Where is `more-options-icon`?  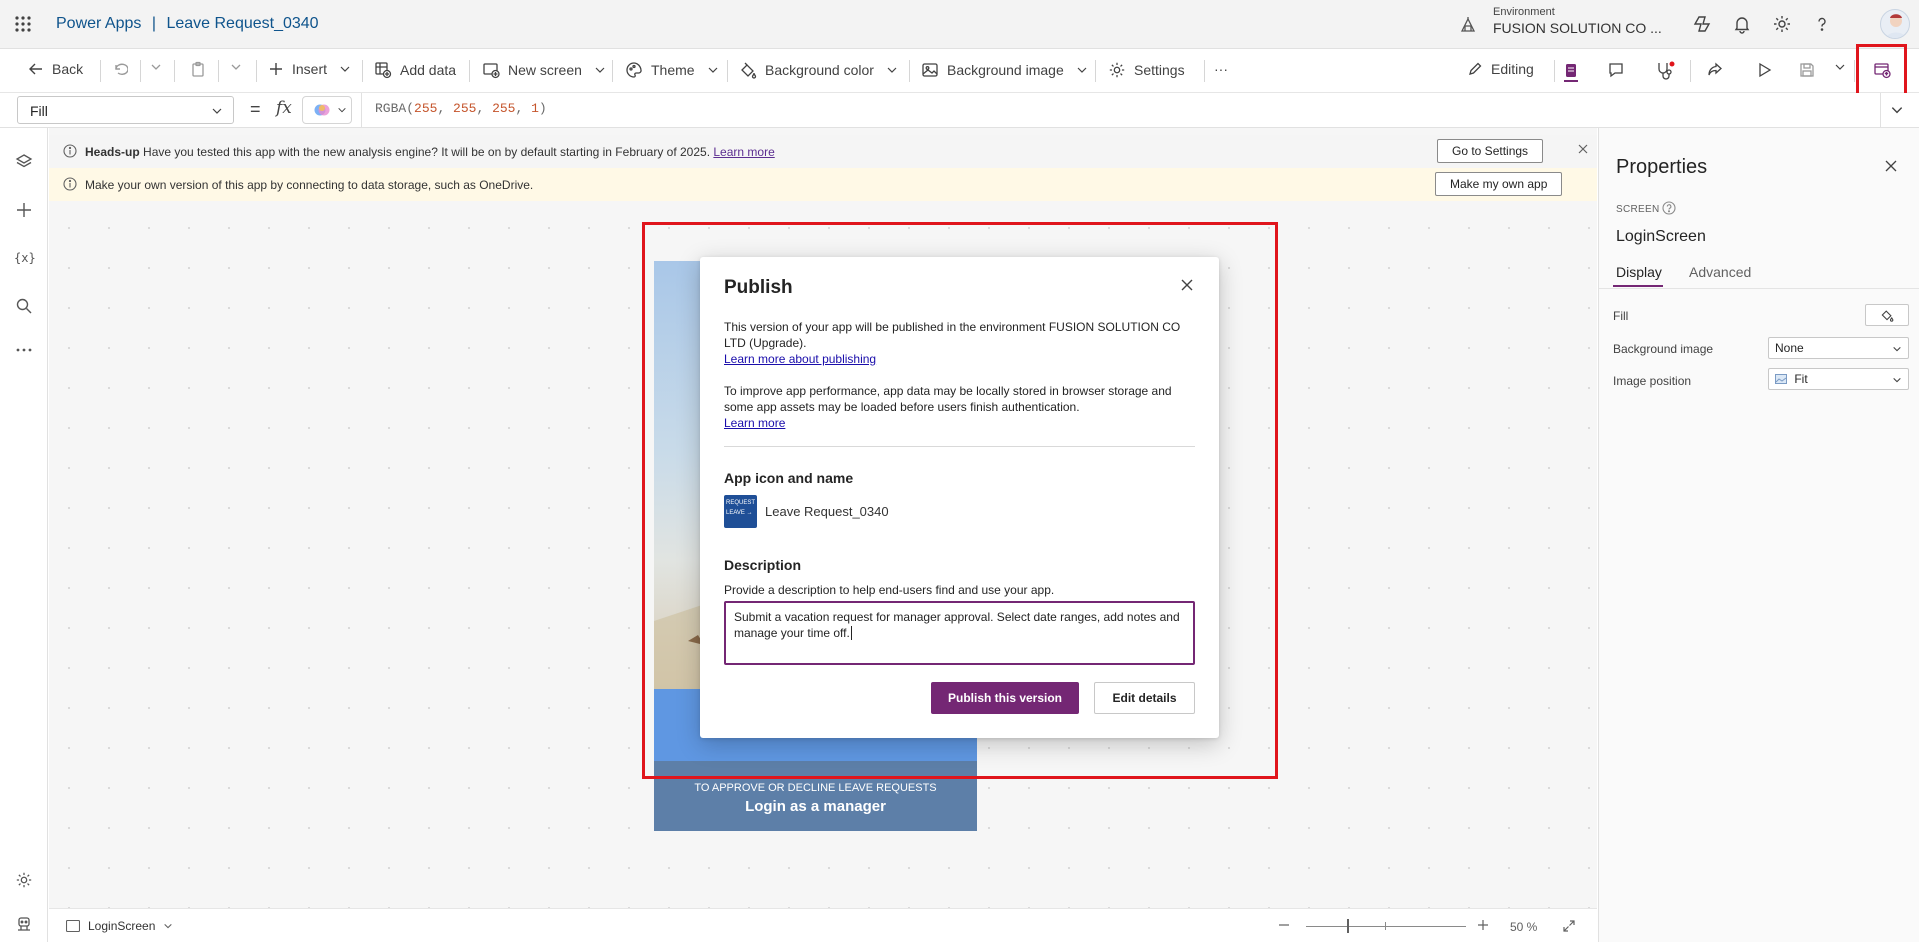 more-options-icon is located at coordinates (24, 350).